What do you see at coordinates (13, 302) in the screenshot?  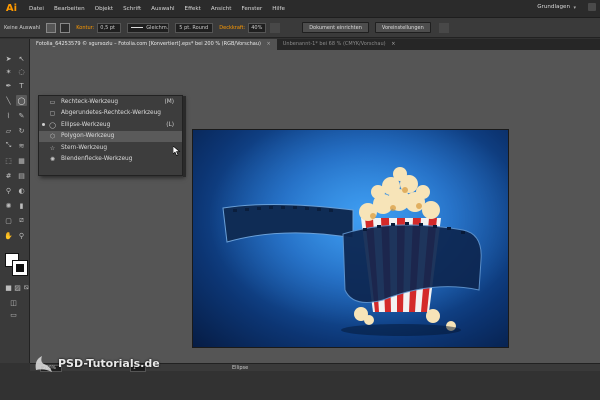 I see `draw-mode-icon: ◫` at bounding box center [13, 302].